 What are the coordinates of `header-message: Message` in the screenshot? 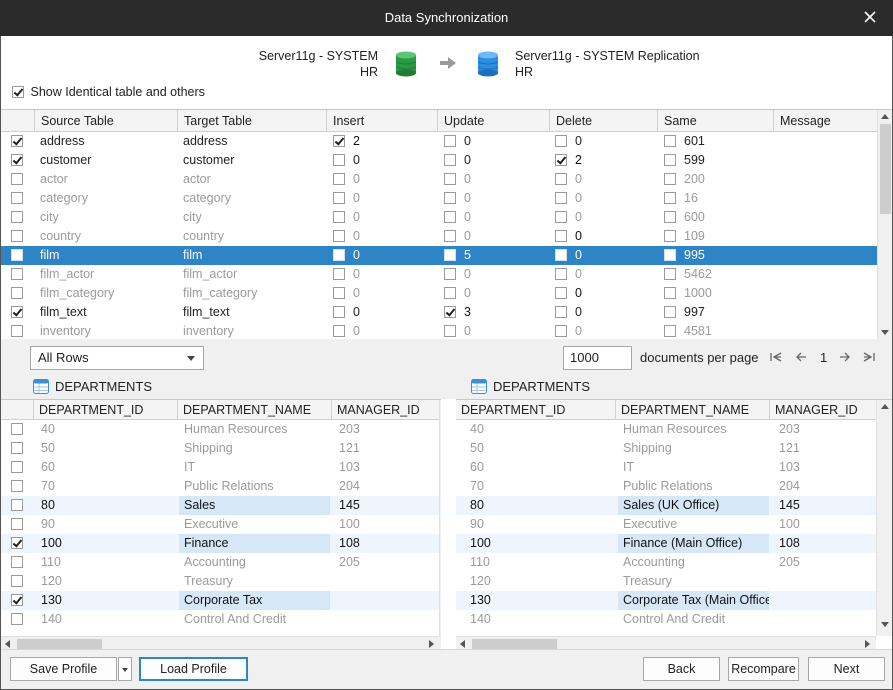 It's located at (825, 121).